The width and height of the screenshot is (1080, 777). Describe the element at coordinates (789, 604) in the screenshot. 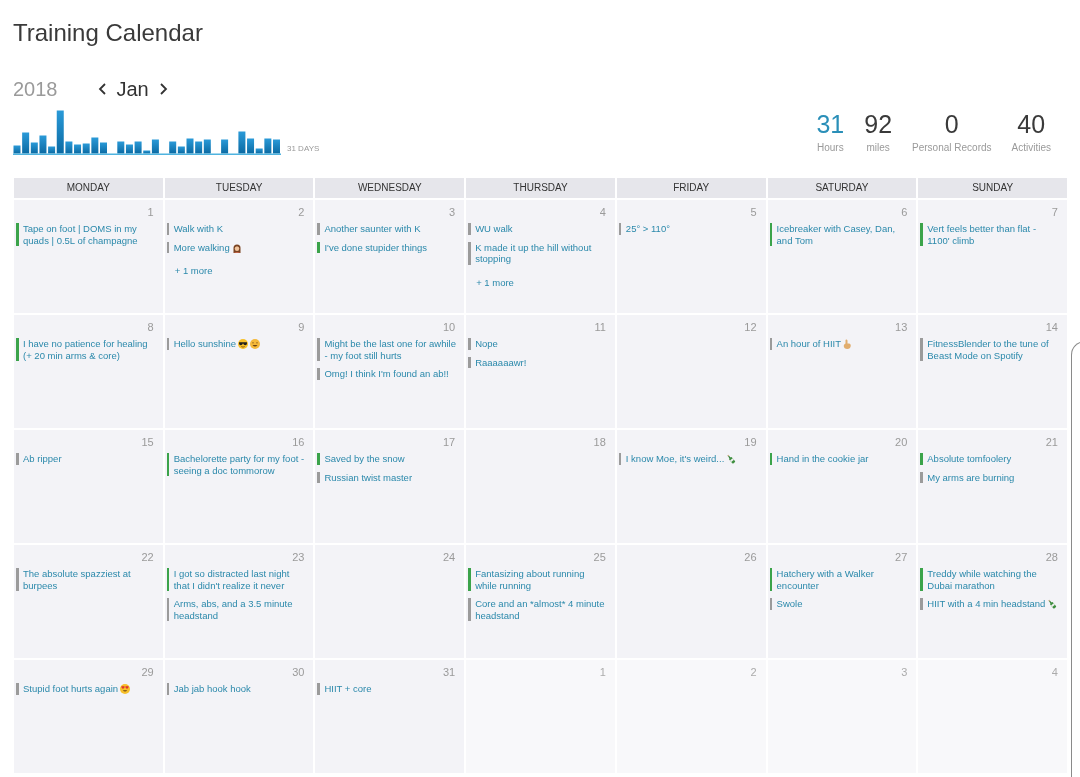

I see `event-title: Swole` at that location.